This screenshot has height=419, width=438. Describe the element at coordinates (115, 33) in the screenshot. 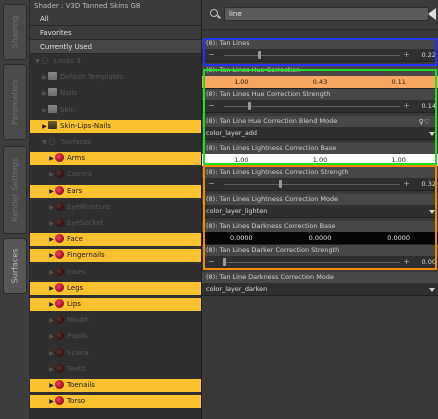

I see `filter-favorites: Favorites` at that location.